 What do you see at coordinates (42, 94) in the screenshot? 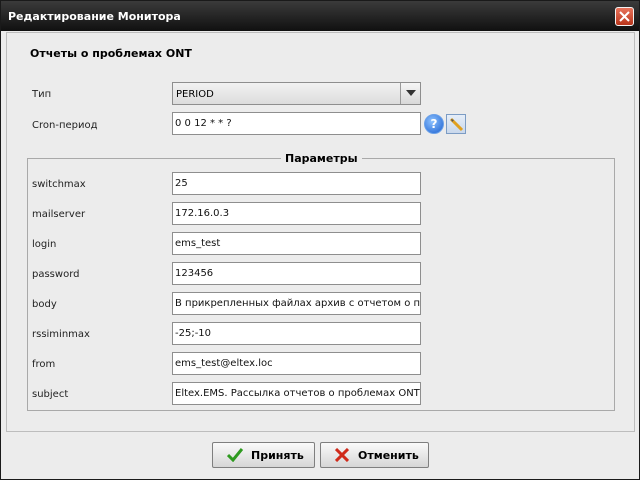
I see `type-label: Тип` at bounding box center [42, 94].